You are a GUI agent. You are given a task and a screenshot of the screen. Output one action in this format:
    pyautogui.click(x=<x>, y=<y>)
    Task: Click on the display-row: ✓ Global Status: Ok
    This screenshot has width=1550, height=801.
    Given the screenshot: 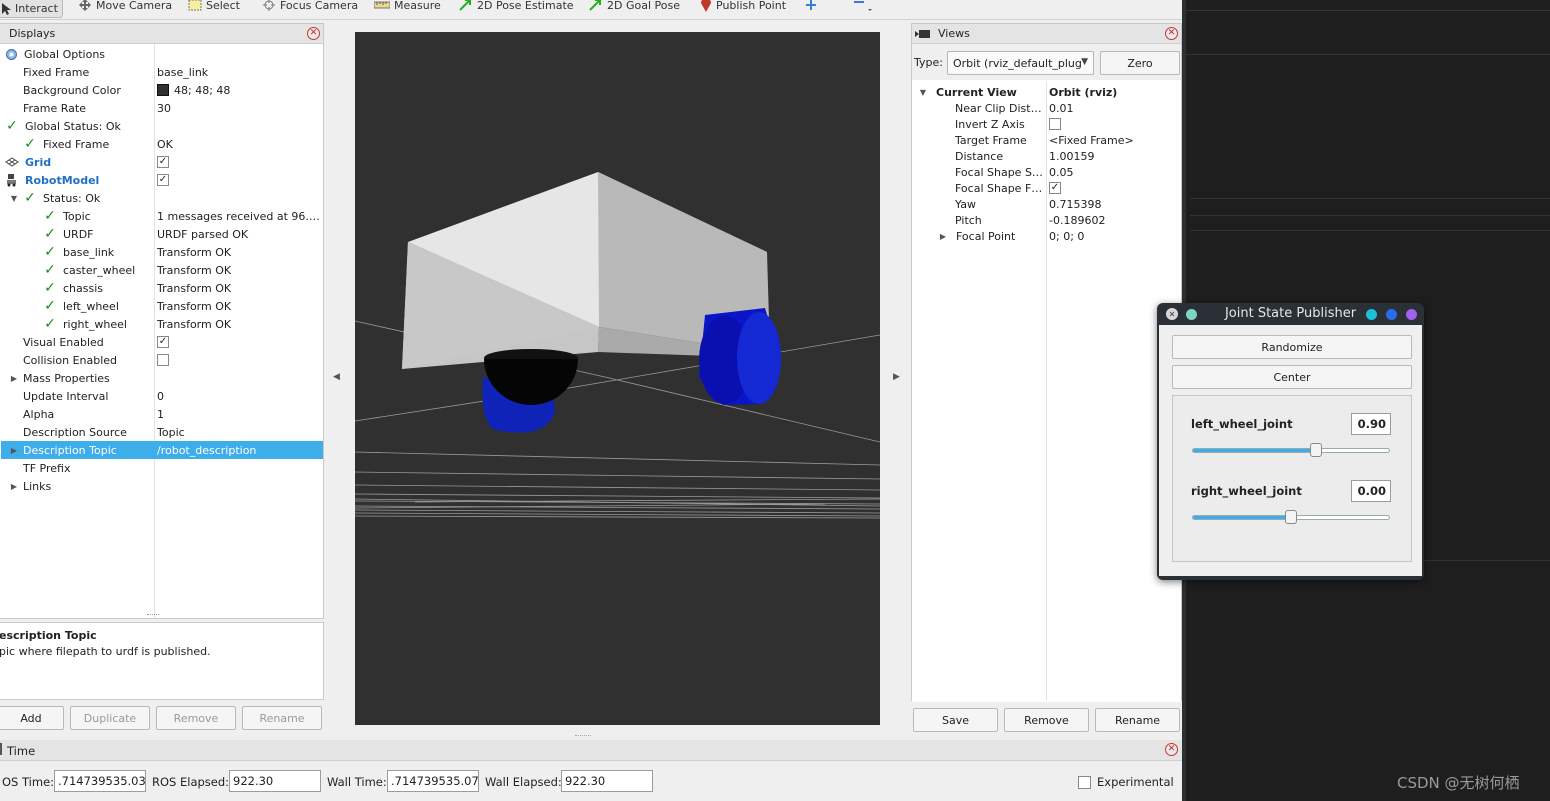 What is the action you would take?
    pyautogui.click(x=162, y=126)
    